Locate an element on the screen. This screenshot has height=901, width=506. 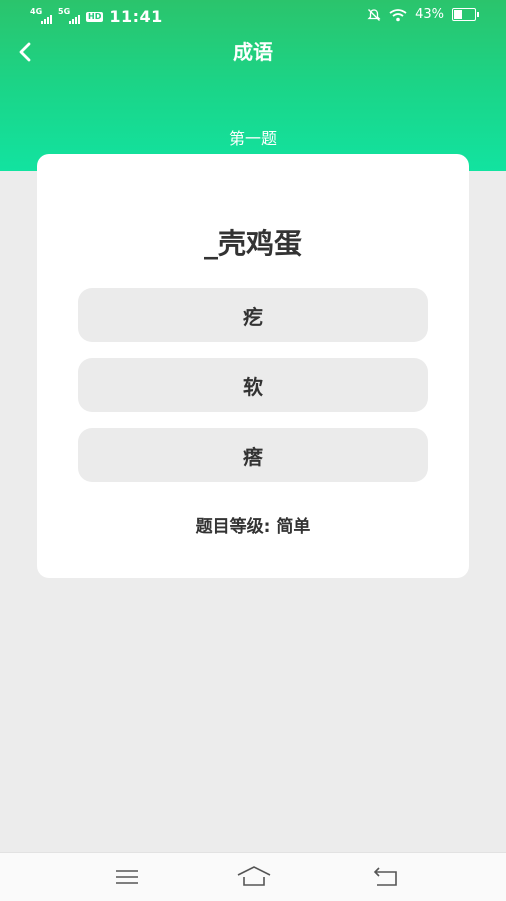
mute-notification-icon is located at coordinates (374, 14).